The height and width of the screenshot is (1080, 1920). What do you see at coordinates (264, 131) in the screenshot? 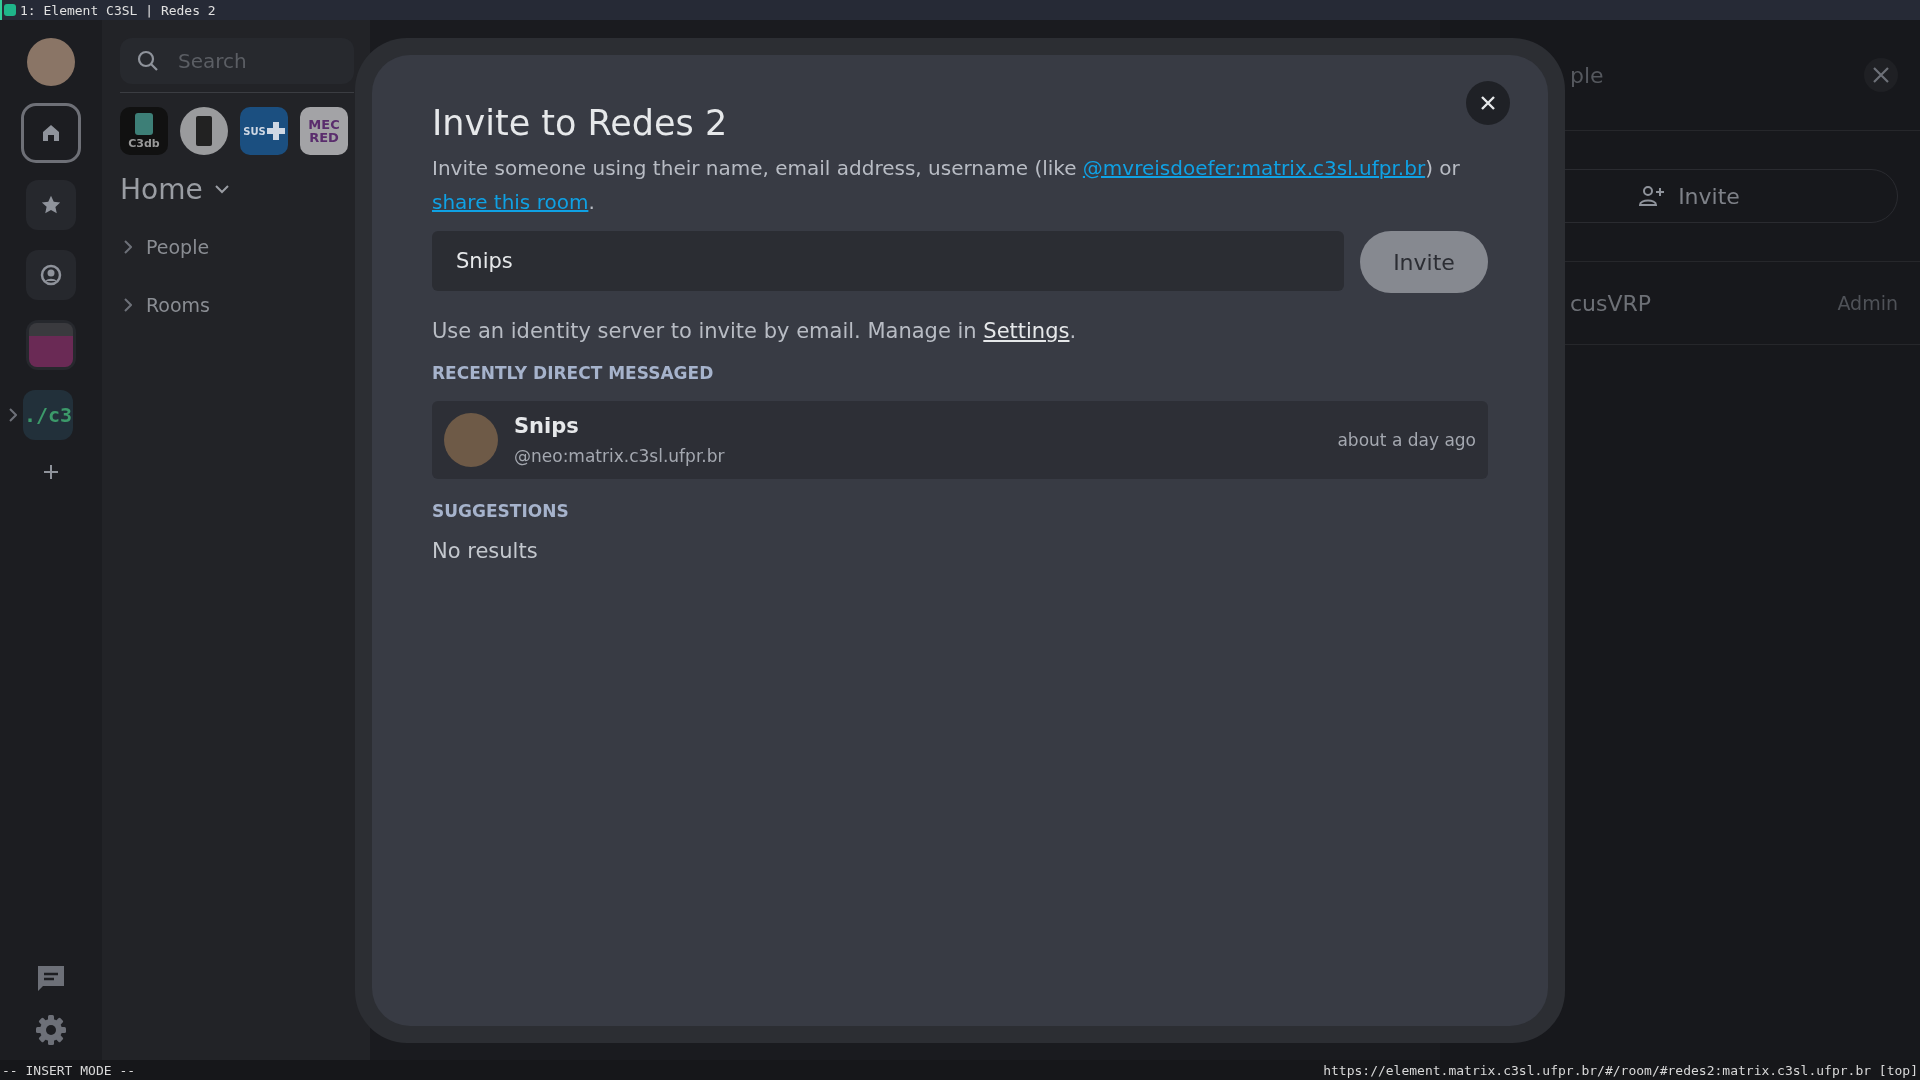
I see `space-logo: SUS` at bounding box center [264, 131].